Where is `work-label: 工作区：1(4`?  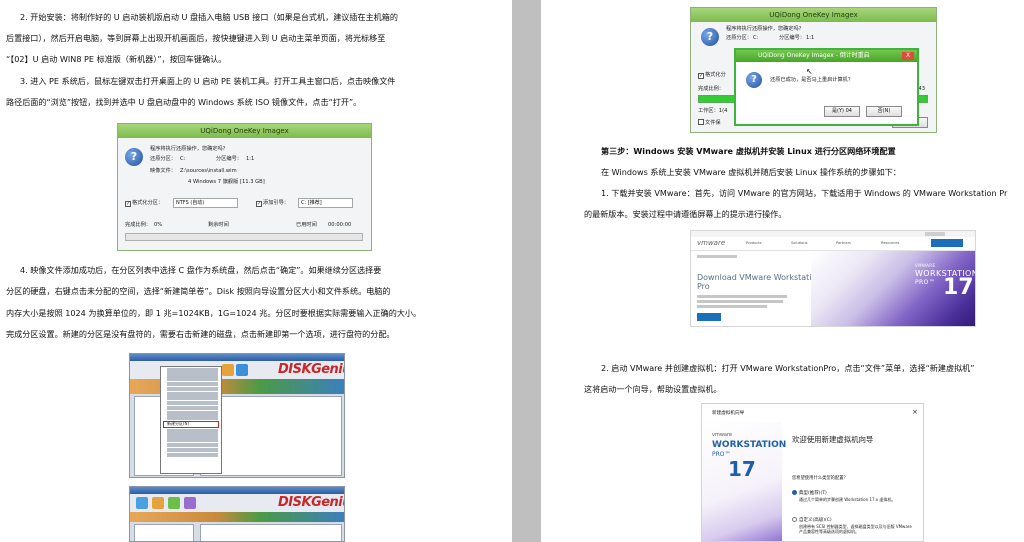 work-label: 工作区：1(4 is located at coordinates (712, 111).